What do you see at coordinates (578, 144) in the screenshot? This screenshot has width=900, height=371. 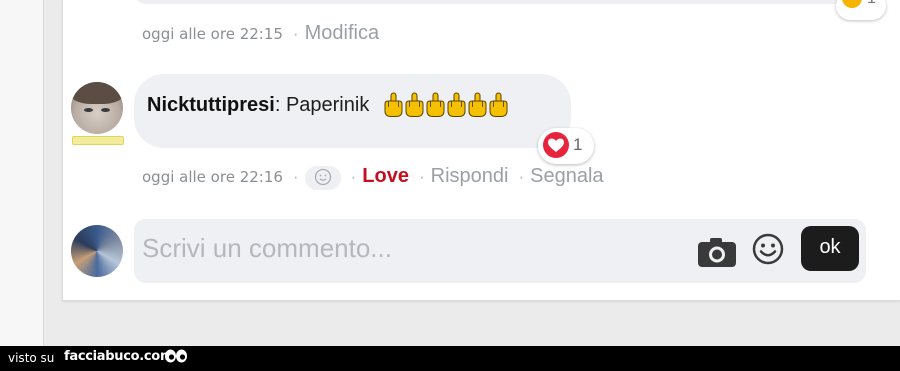 I see `love-reaction-count: 1` at bounding box center [578, 144].